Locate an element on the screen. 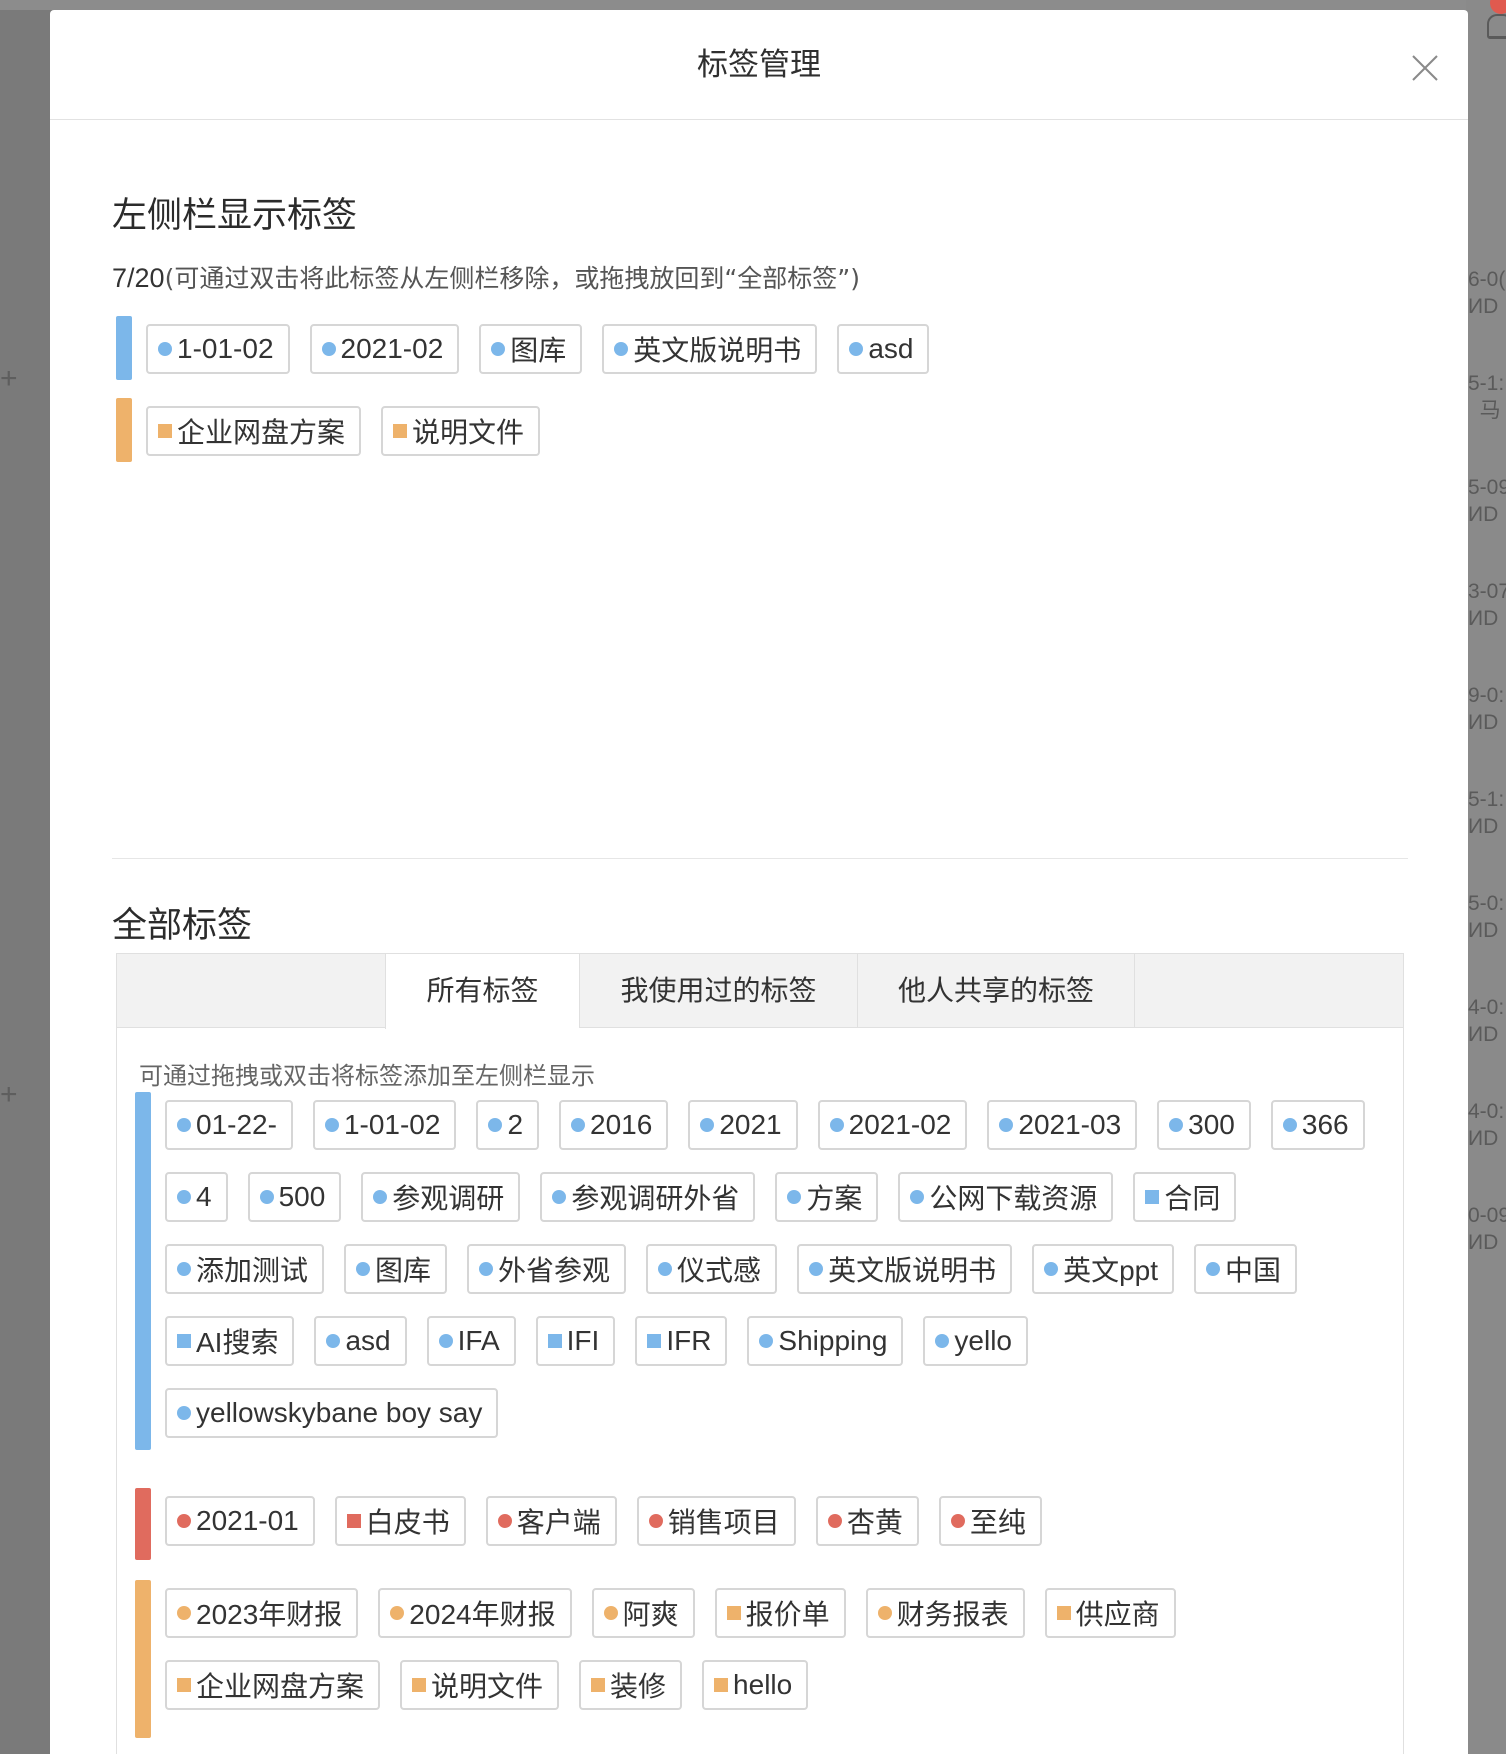 The image size is (1506, 1754). tag-chip: 外省参观 is located at coordinates (547, 1269).